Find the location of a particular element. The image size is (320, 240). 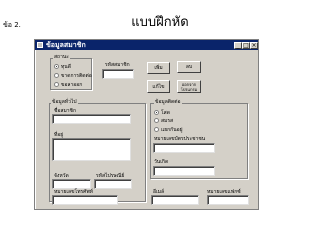

status-option-label: ขอลาออก is located at coordinates (72, 85).